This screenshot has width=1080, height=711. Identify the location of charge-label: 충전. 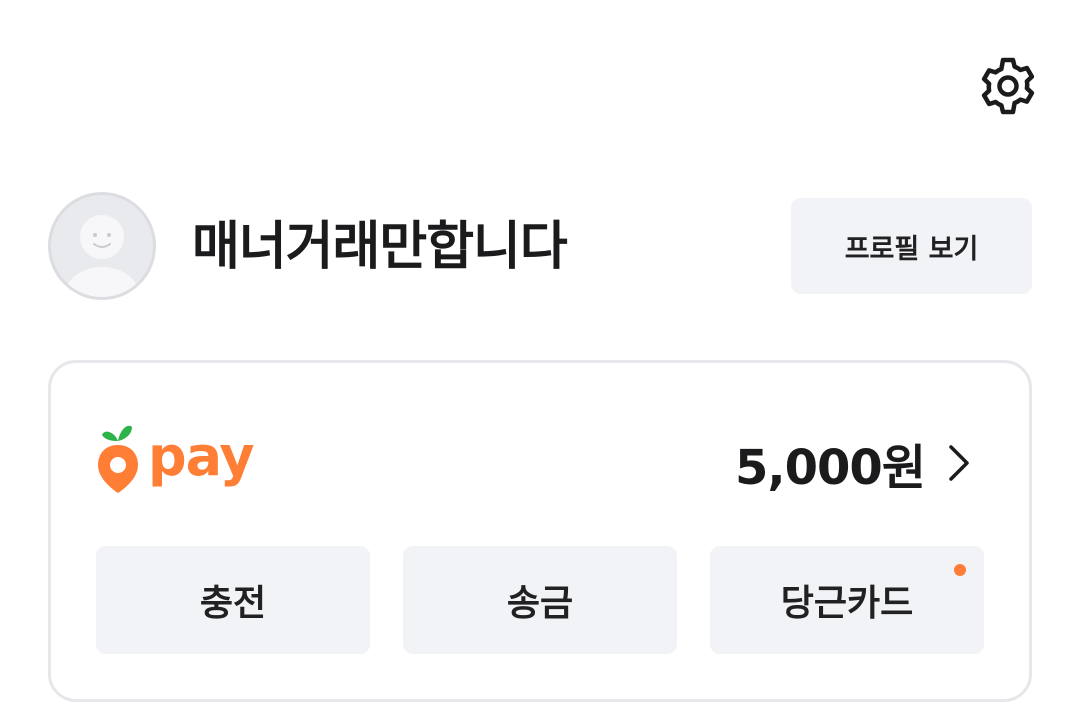
(233, 603).